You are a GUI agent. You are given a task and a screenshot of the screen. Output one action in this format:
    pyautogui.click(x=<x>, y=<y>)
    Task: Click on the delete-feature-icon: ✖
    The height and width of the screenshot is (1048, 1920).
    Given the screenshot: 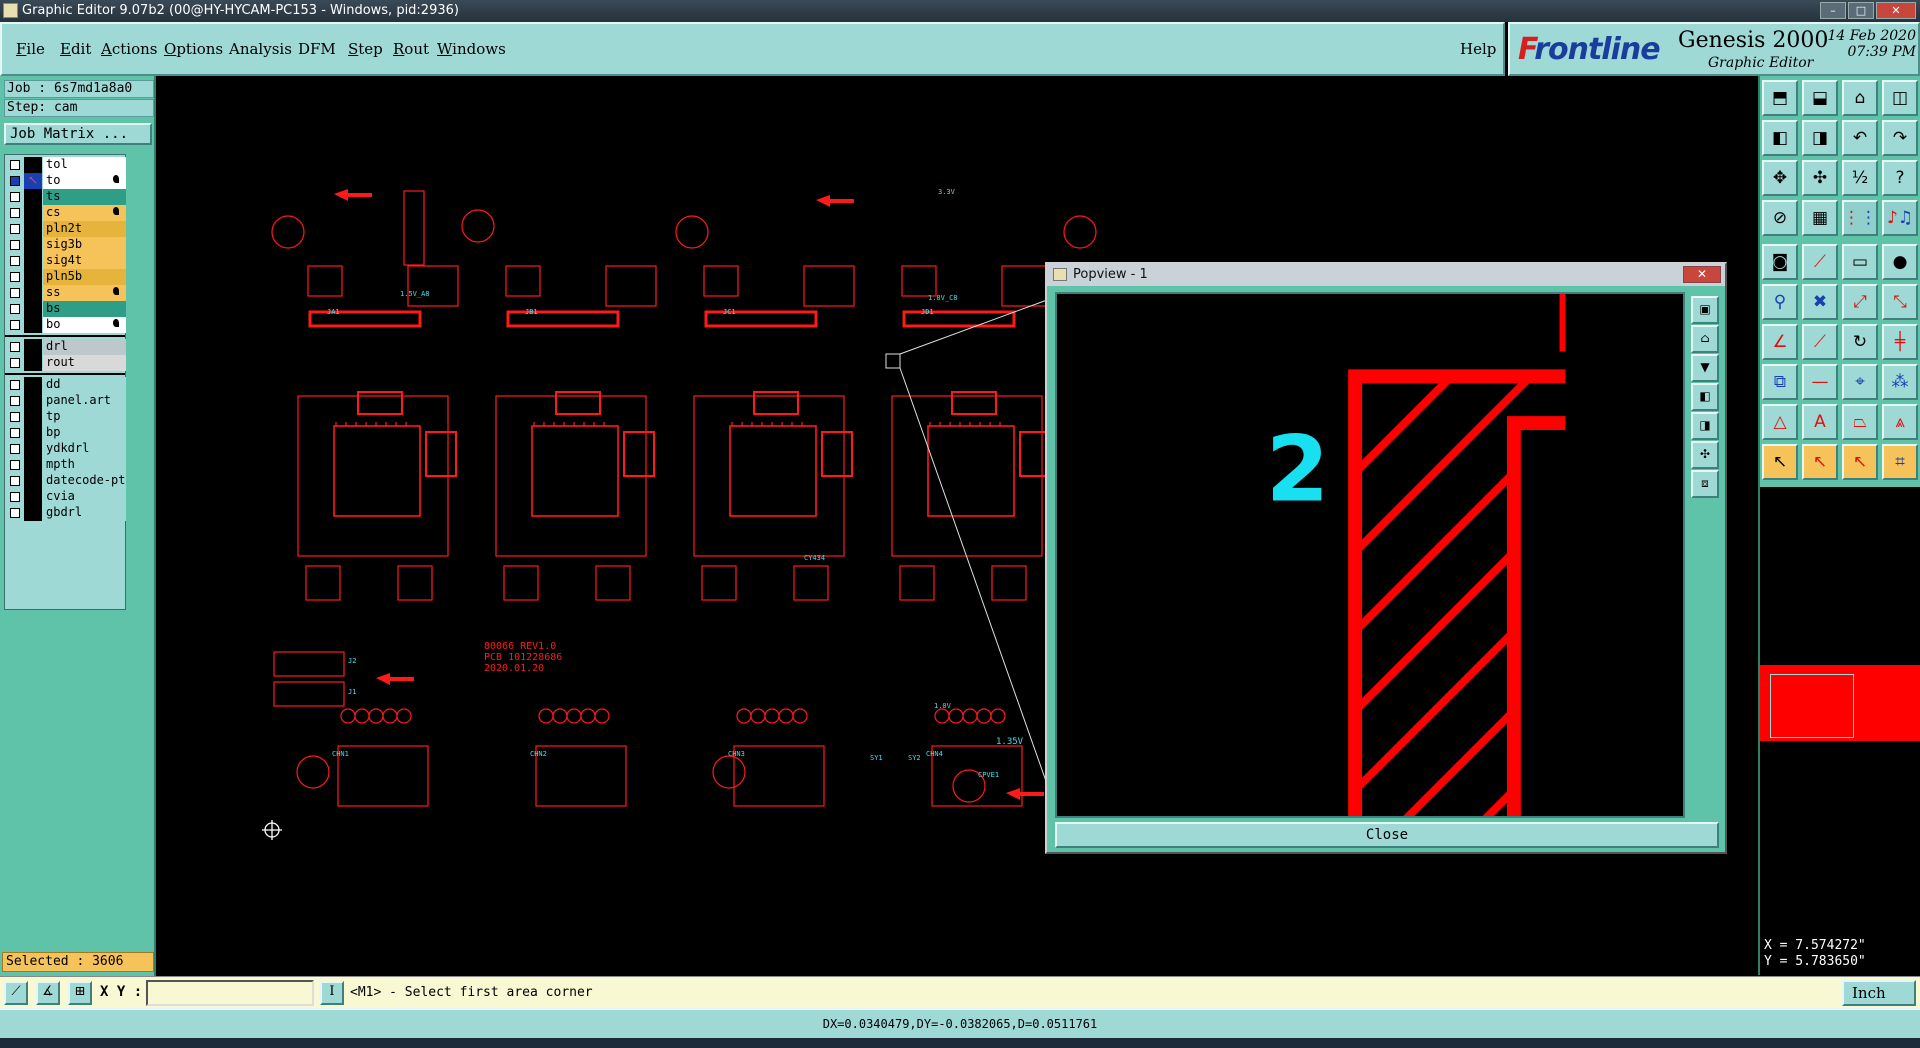 What is the action you would take?
    pyautogui.click(x=1820, y=302)
    